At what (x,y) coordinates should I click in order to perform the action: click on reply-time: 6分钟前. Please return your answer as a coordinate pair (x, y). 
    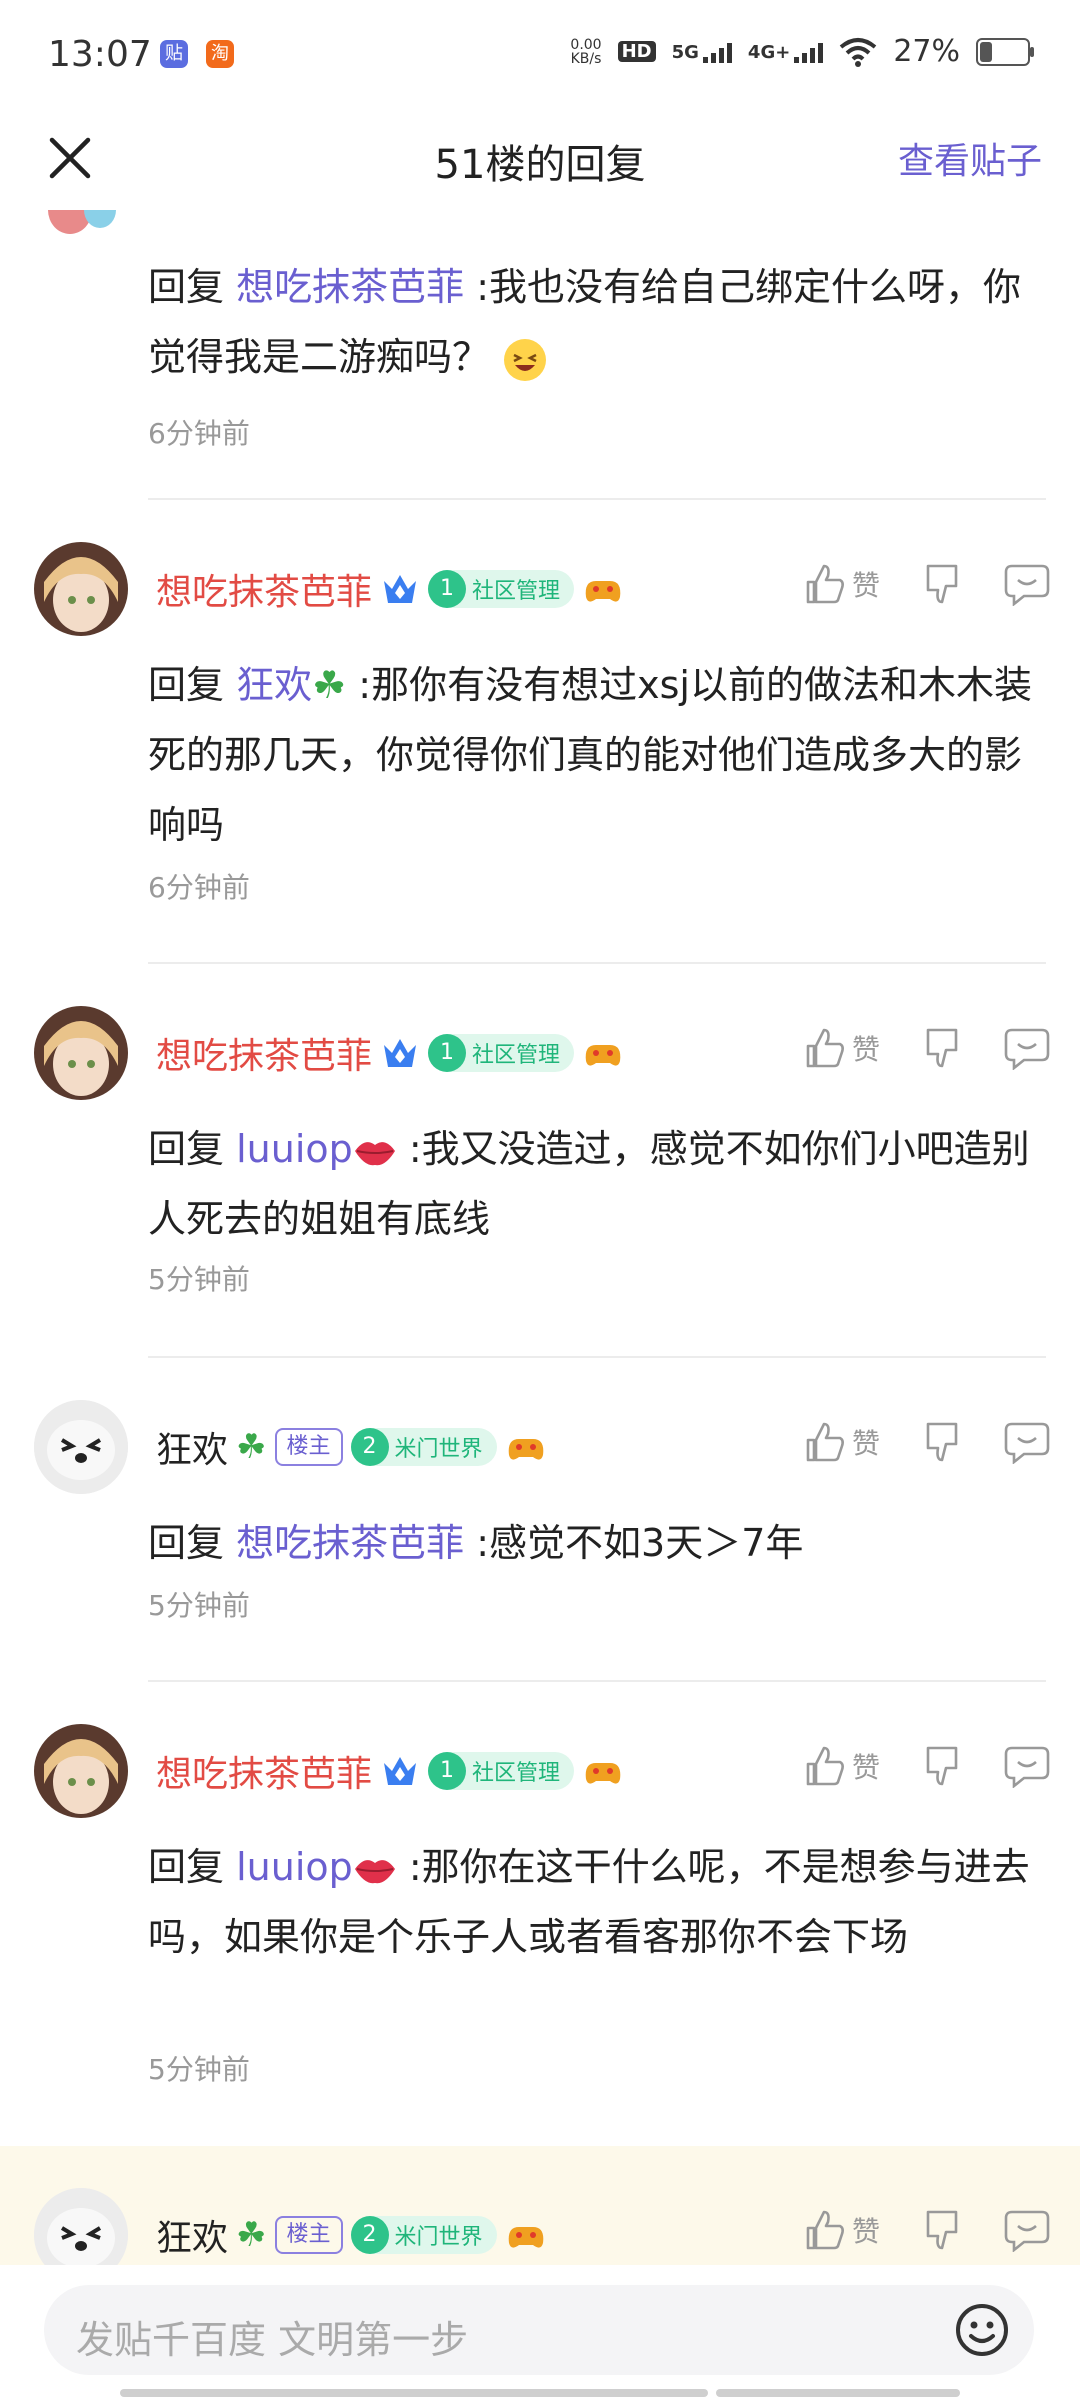
    Looking at the image, I should click on (199, 887).